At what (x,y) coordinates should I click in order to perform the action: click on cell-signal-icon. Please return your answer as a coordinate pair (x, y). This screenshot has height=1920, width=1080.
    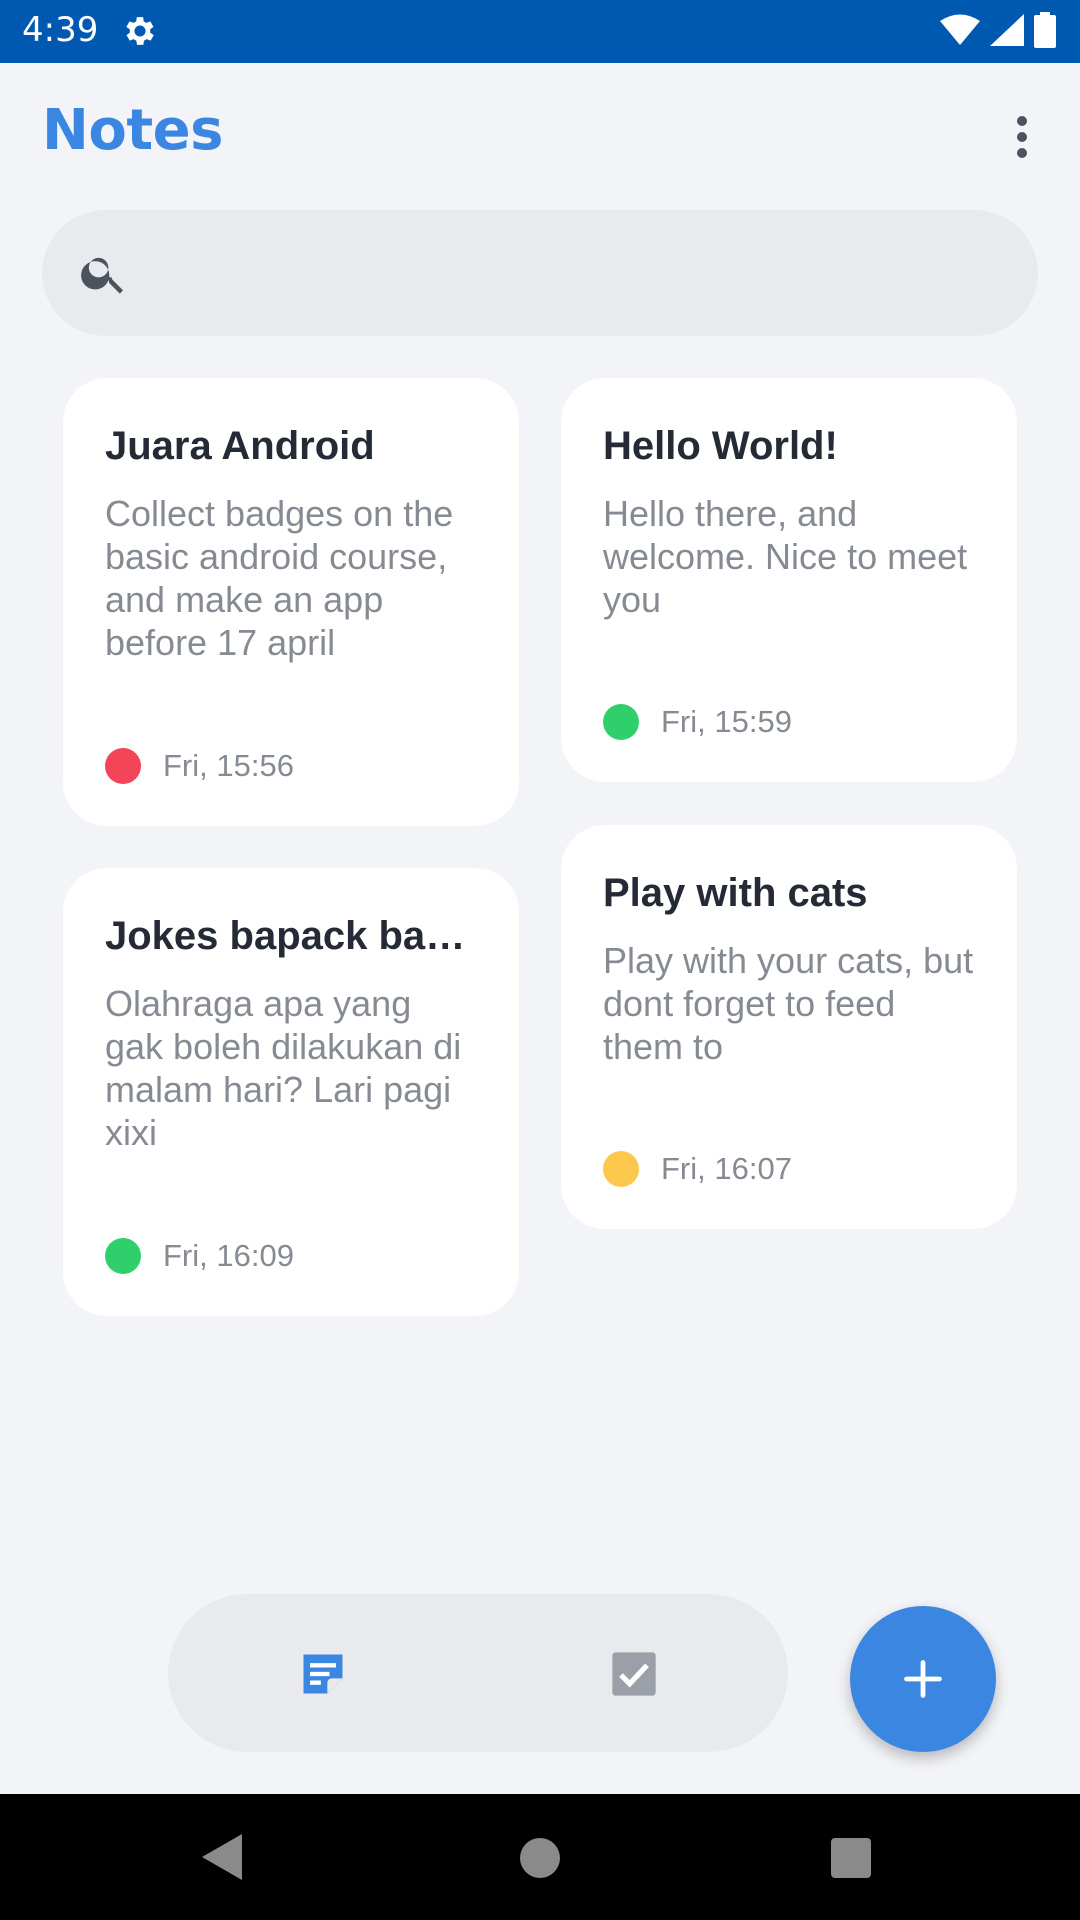
    Looking at the image, I should click on (1007, 30).